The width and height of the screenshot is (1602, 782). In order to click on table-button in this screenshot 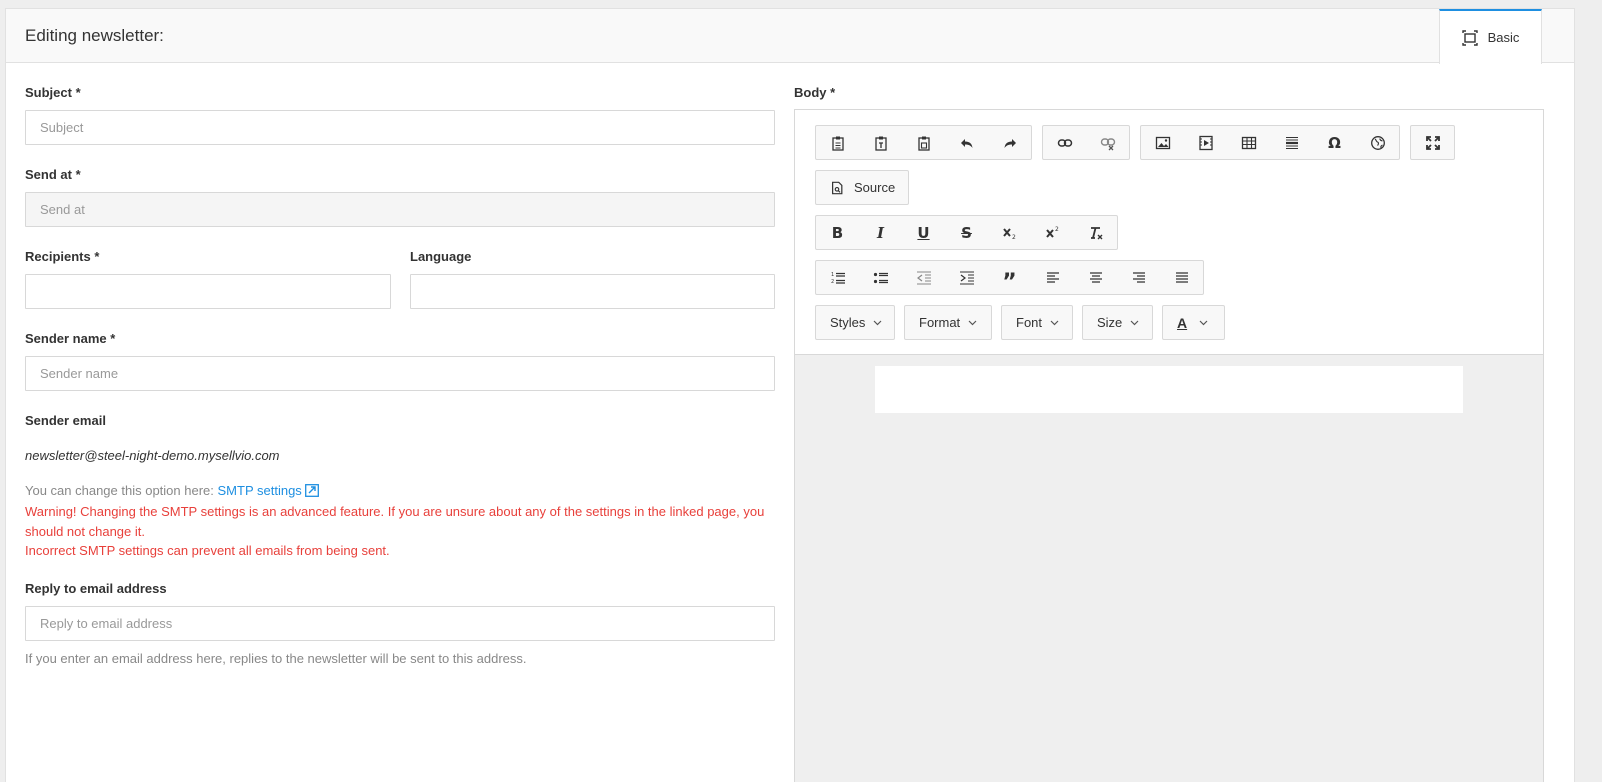, I will do `click(1248, 142)`.